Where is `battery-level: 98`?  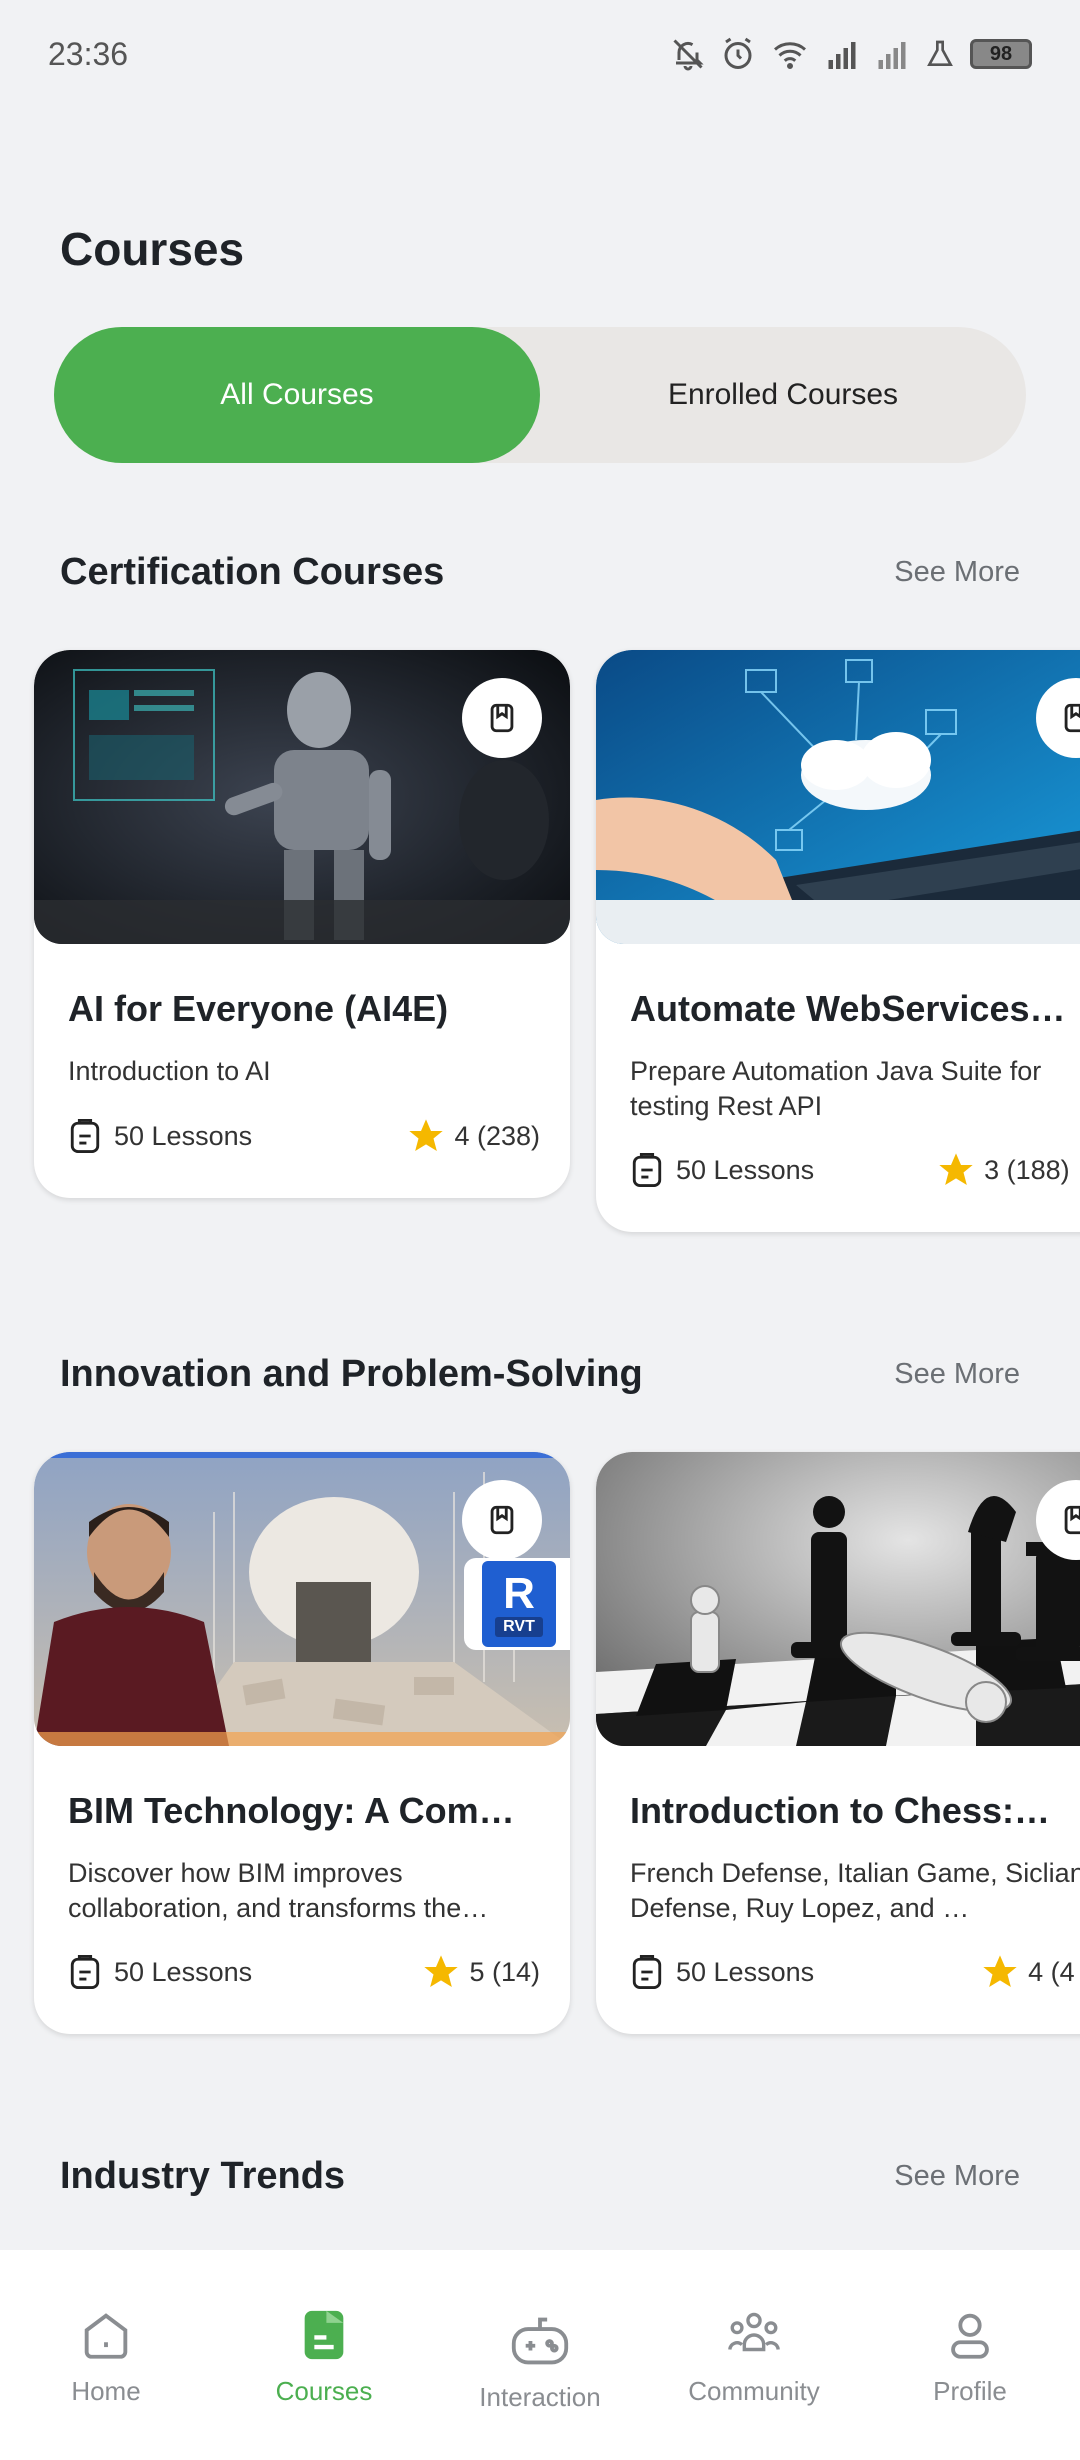
battery-level: 98 is located at coordinates (1001, 53).